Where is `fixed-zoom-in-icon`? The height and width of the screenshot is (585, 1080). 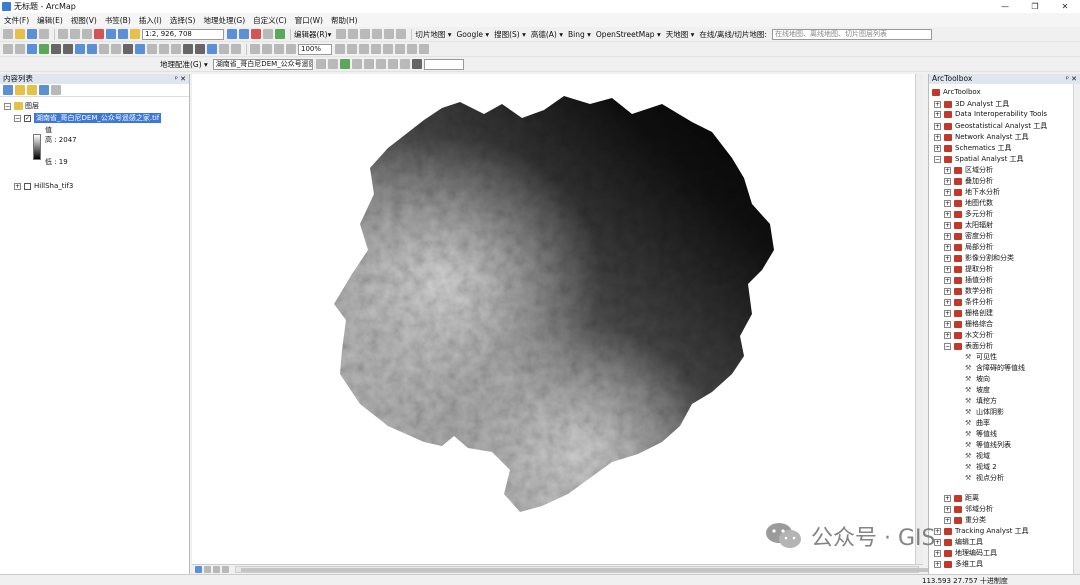
fixed-zoom-in-icon is located at coordinates (56, 49).